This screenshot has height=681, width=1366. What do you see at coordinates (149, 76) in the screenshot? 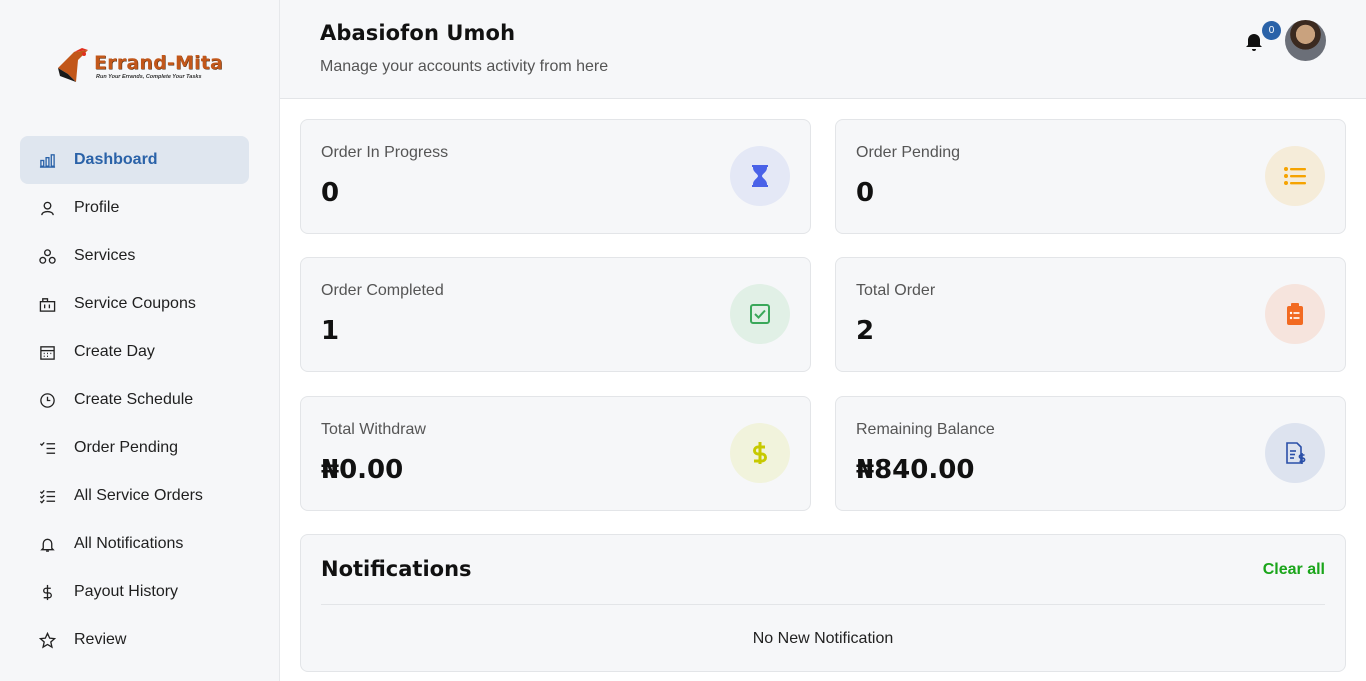
I see `brand-tagline: Run Your Errands, Complete Your Tasks` at bounding box center [149, 76].